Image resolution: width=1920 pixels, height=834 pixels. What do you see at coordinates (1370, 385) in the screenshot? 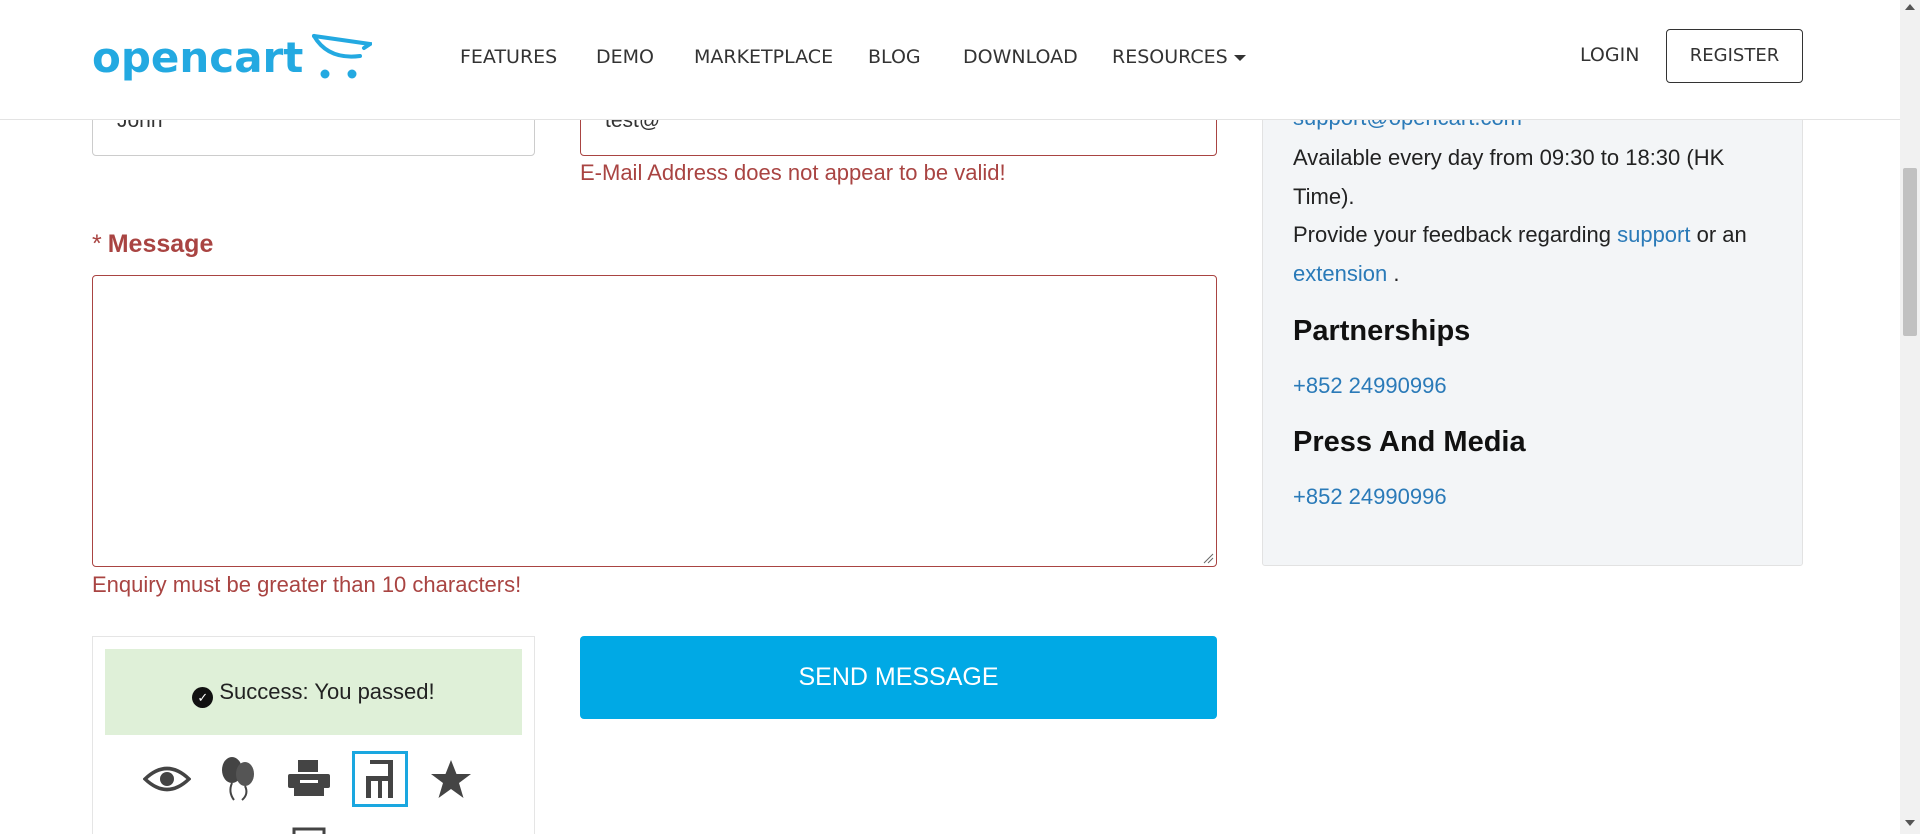
I see `partnerships-phone-link: +852 24990996` at bounding box center [1370, 385].